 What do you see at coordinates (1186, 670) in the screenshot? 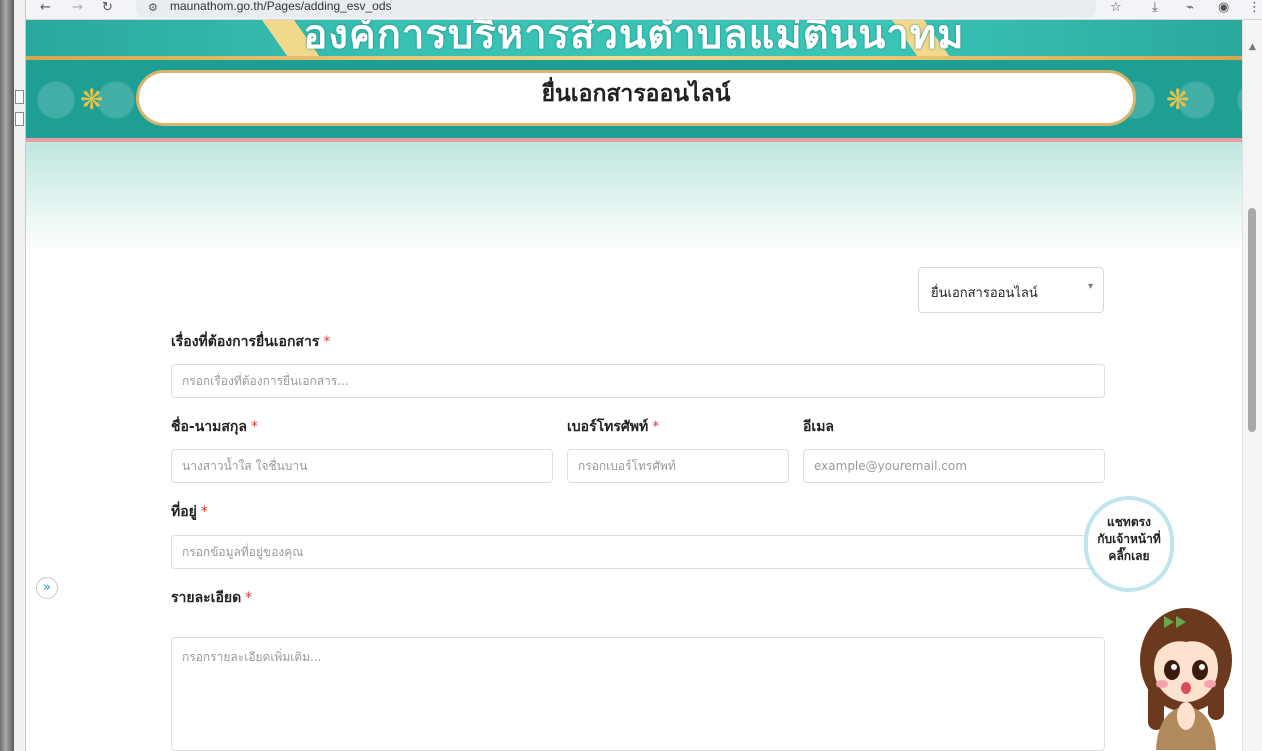
I see `chat-mascot-girl-icon` at bounding box center [1186, 670].